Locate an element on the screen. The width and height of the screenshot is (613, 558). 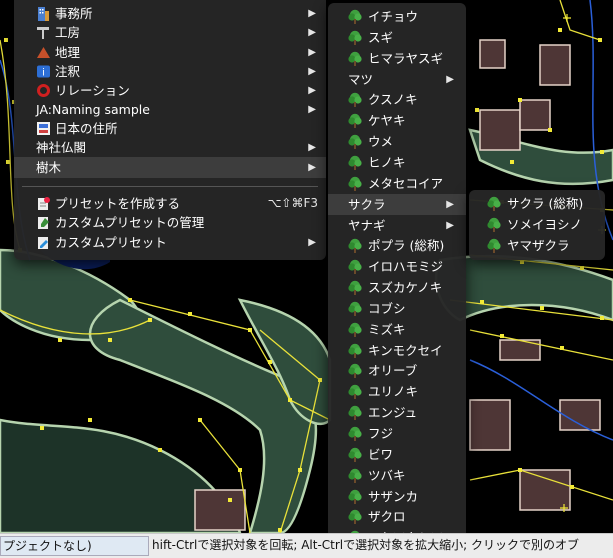
tree-submenu-item: サザンカ is located at coordinates (397, 496).